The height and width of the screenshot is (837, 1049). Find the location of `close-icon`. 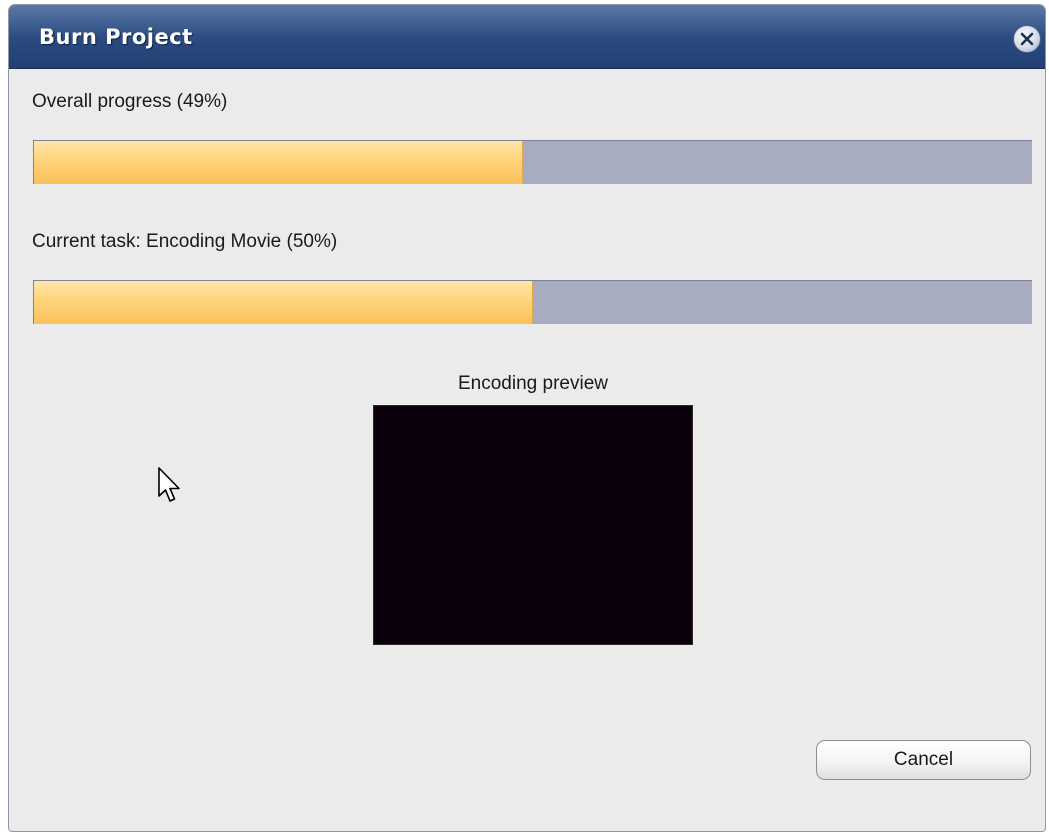

close-icon is located at coordinates (1027, 39).